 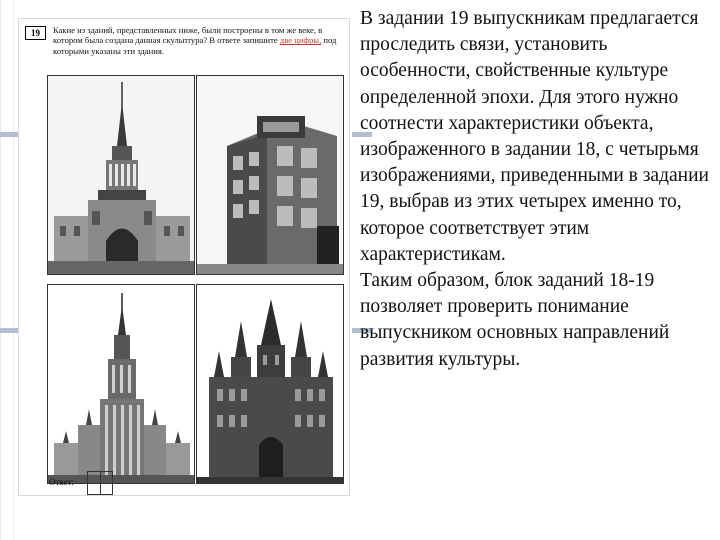 I want to click on image-cell-4: 4), so click(x=270, y=384).